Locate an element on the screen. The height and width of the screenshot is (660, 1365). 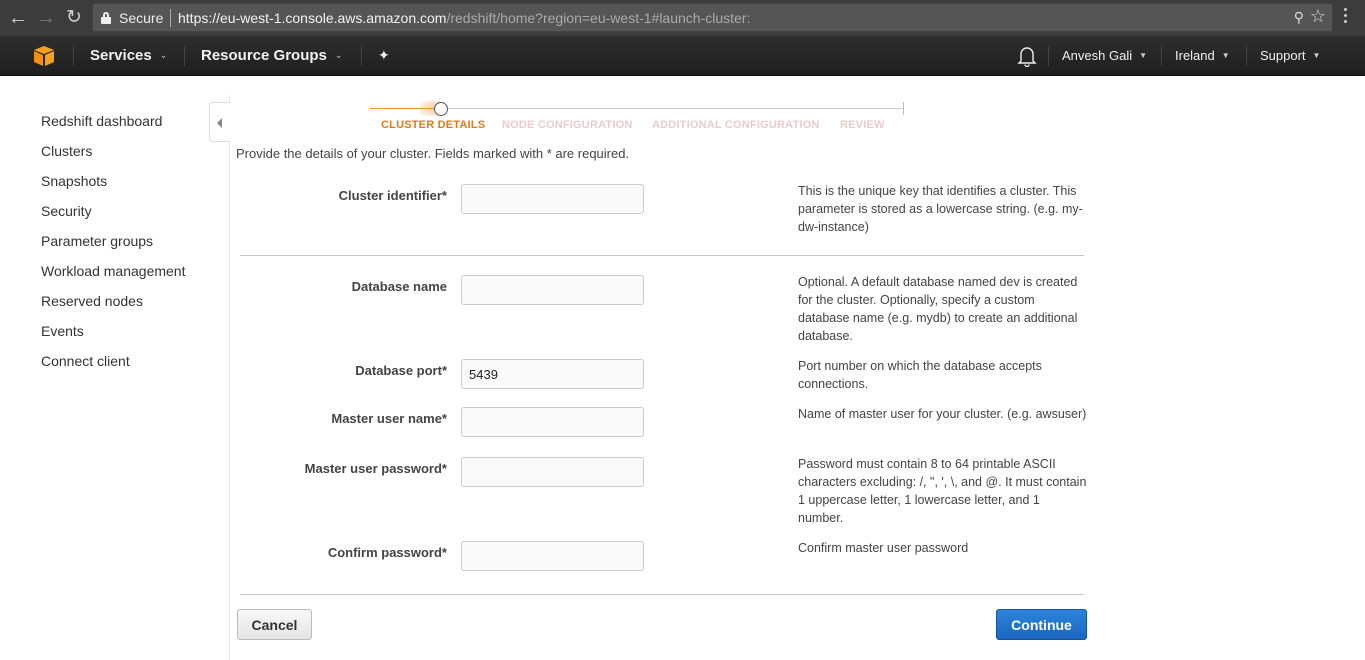
region-menu: Ireland ▼ is located at coordinates (1202, 55).